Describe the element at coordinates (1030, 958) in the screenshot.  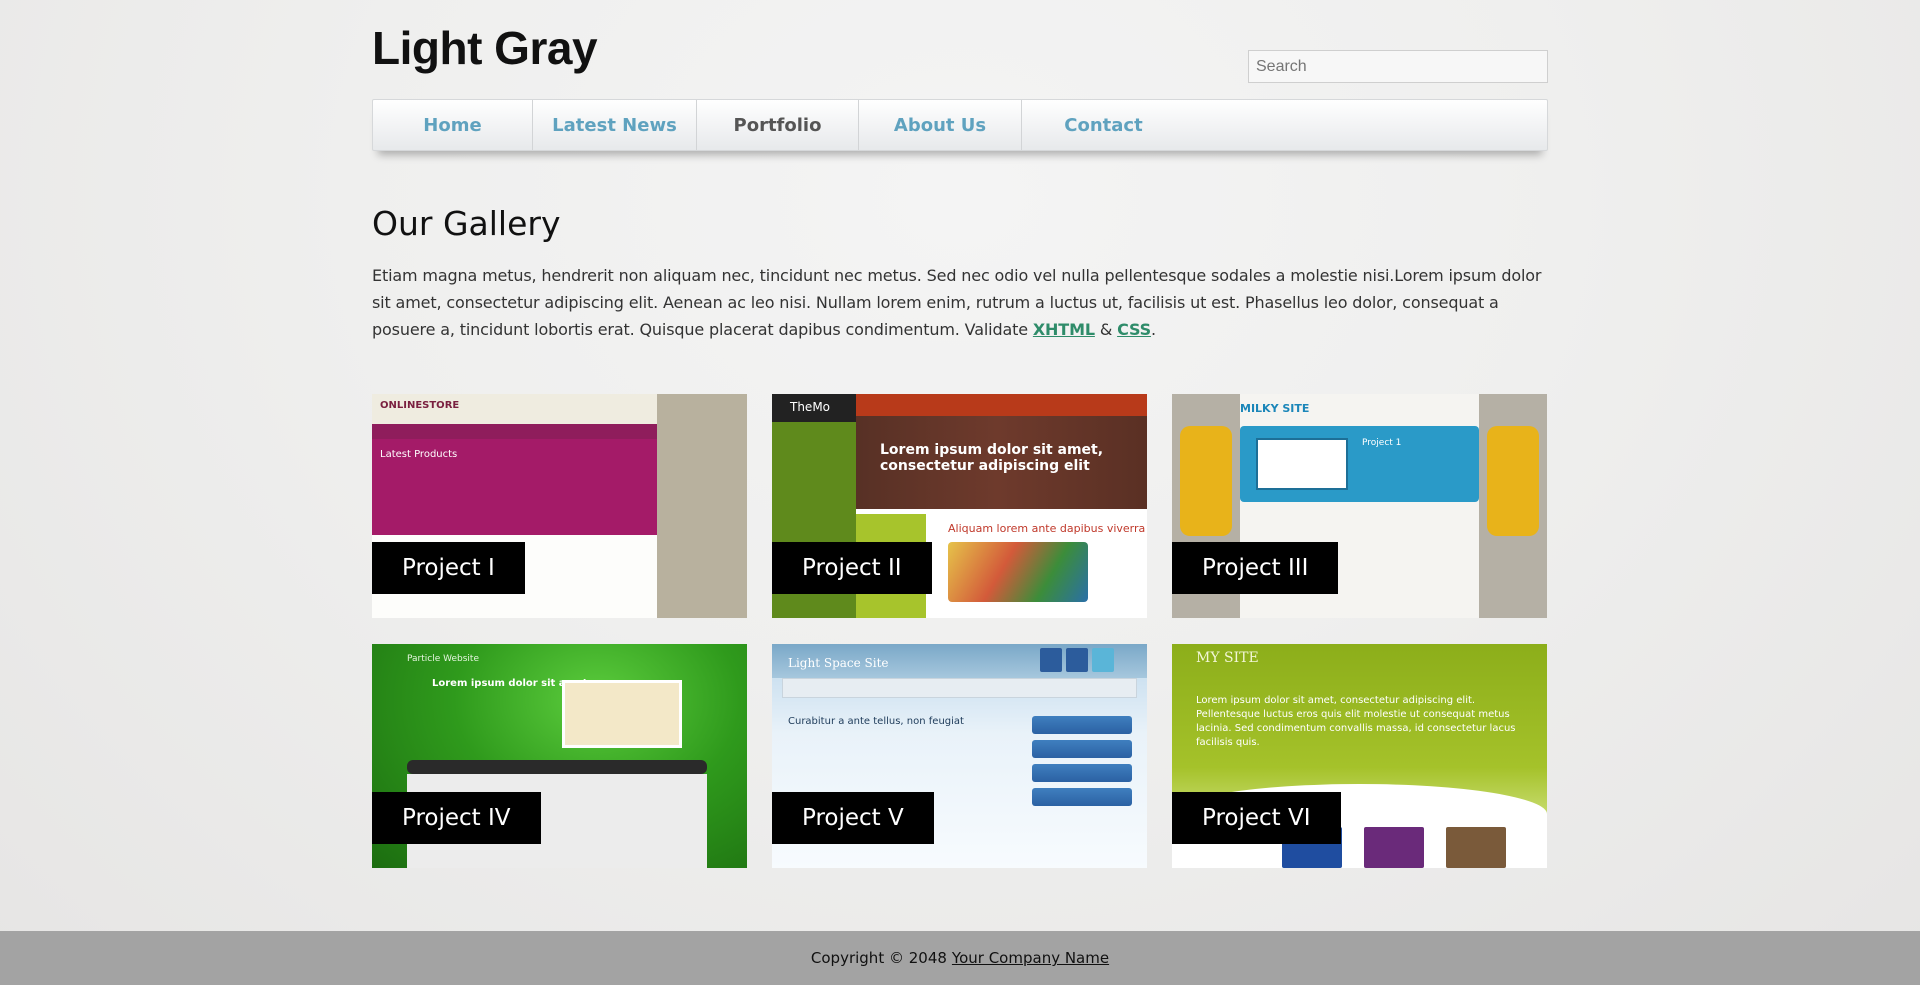
I see `company-link: Your Company Name` at that location.